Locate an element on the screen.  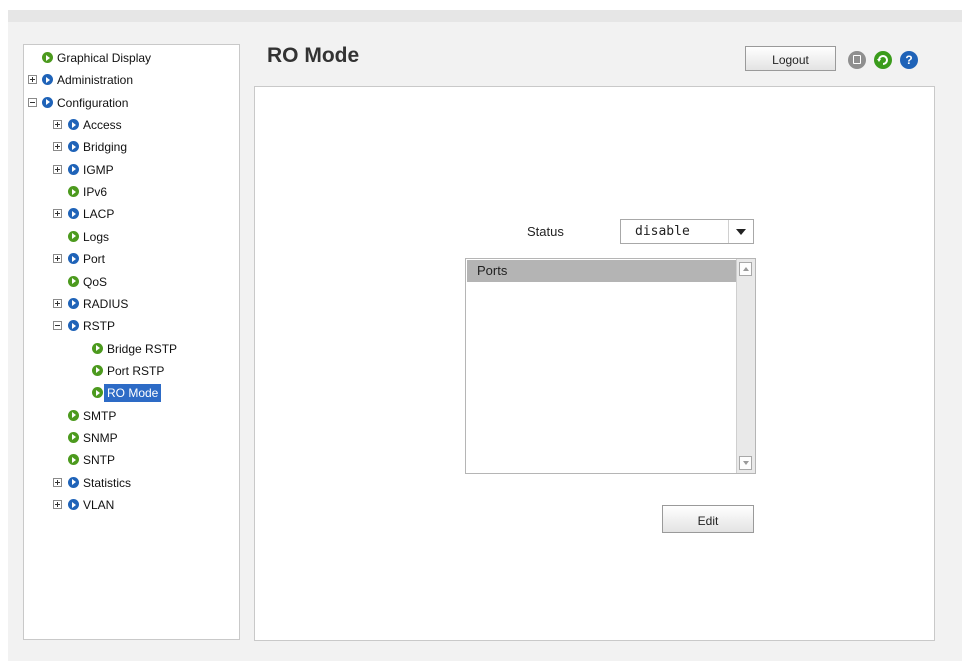
tree-item-configuration: Configuration is located at coordinates (131, 103).